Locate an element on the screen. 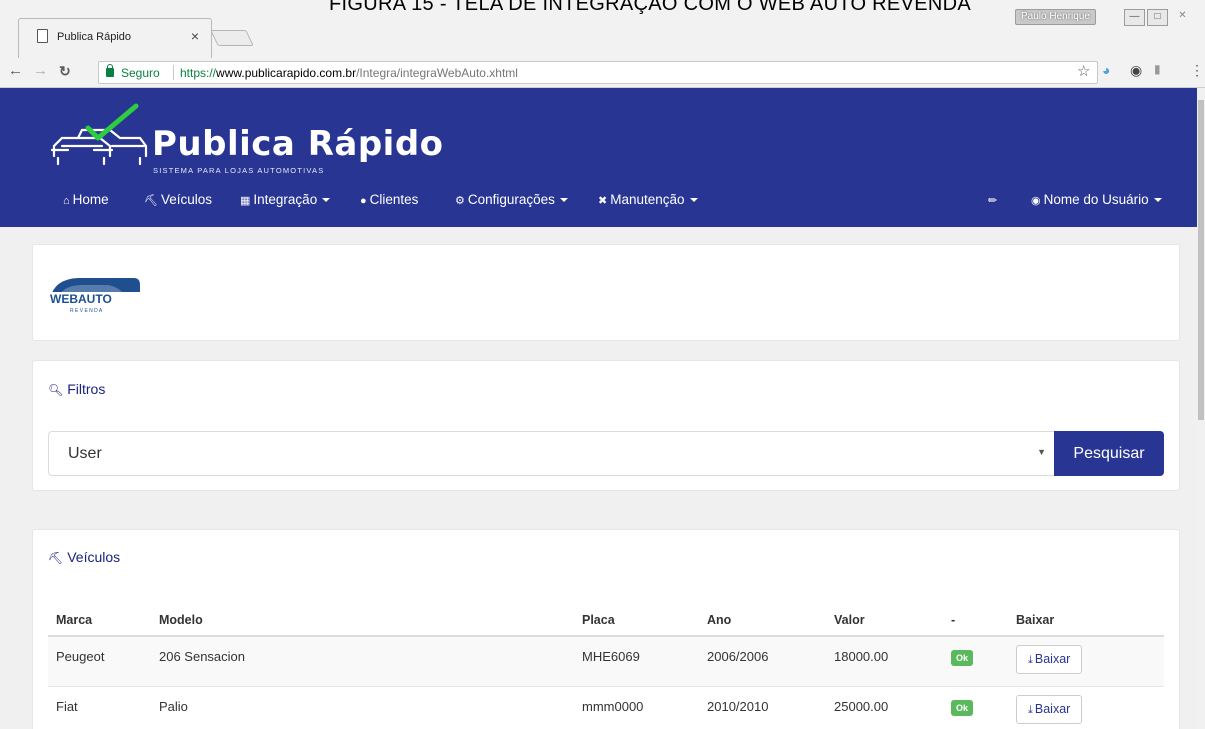 The image size is (1205, 729). users-icon: ● is located at coordinates (363, 201).